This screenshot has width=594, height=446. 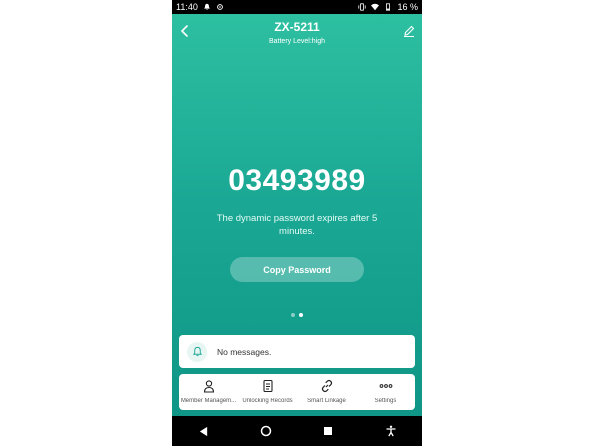 What do you see at coordinates (244, 351) in the screenshot?
I see `messages-text: No messages.` at bounding box center [244, 351].